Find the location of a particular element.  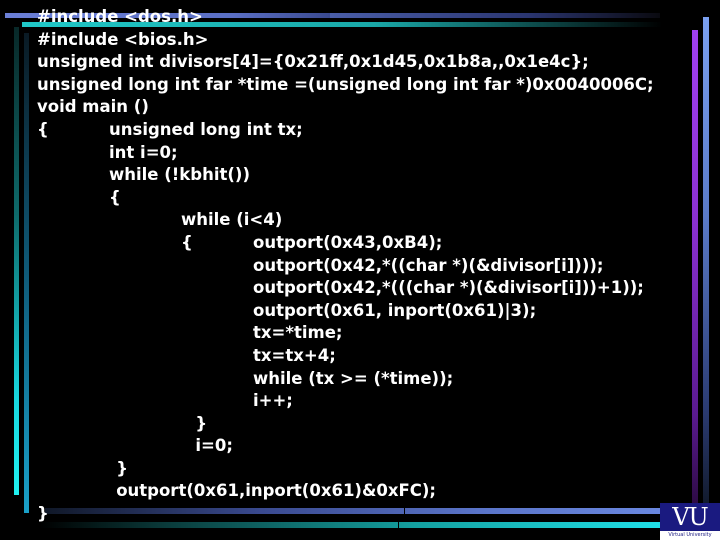

decorative-bottom-bar-blue is located at coordinates (355, 511).